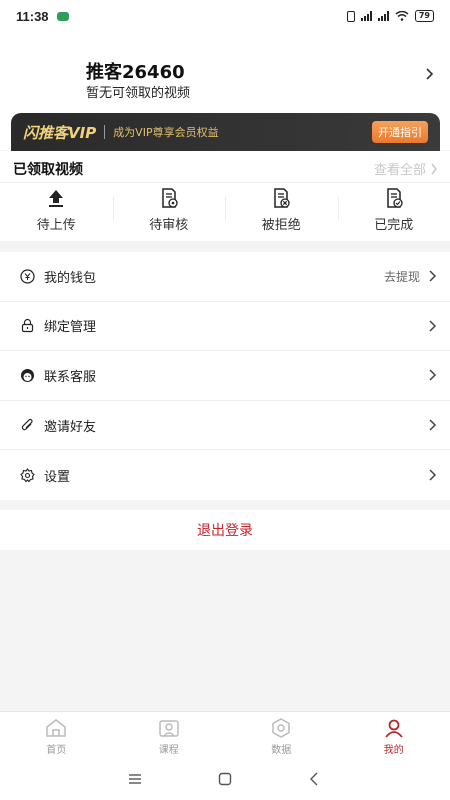  What do you see at coordinates (32, 16) in the screenshot?
I see `status-time: 11:38` at bounding box center [32, 16].